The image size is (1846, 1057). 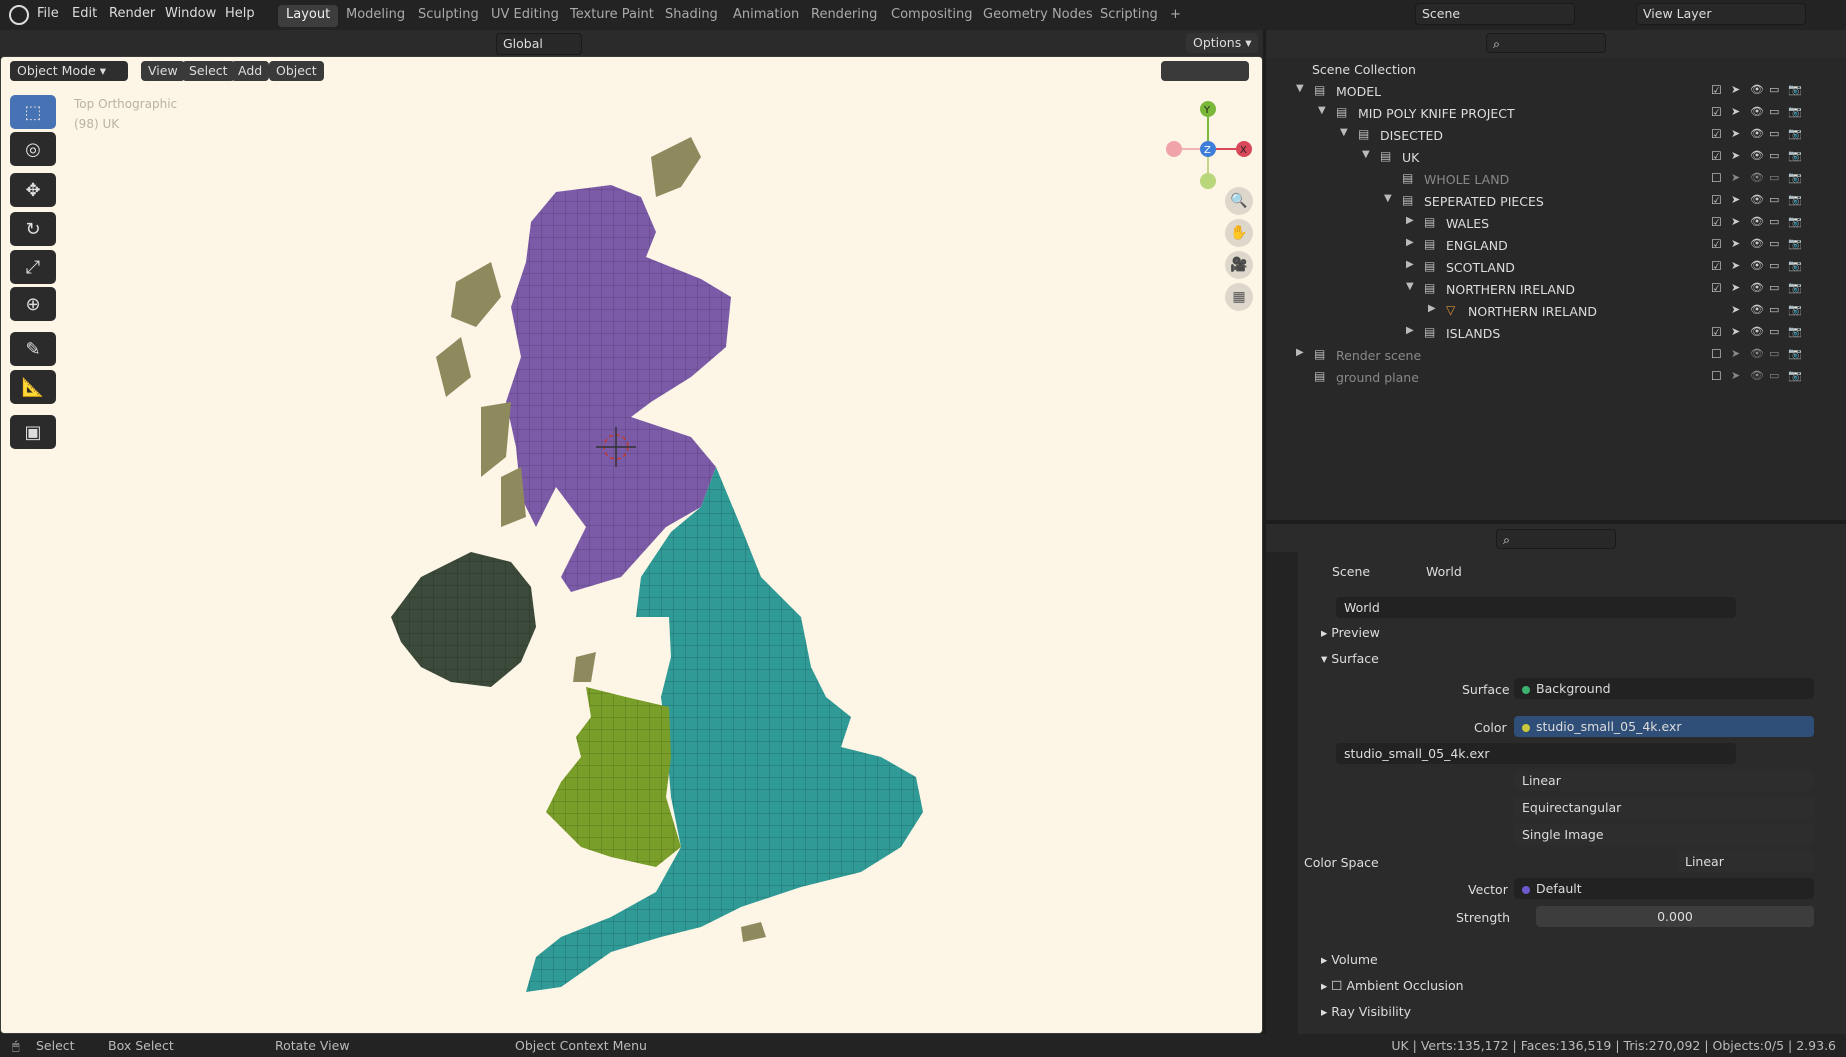 What do you see at coordinates (1349, 959) in the screenshot?
I see `panel-volume: ▸ Volume` at bounding box center [1349, 959].